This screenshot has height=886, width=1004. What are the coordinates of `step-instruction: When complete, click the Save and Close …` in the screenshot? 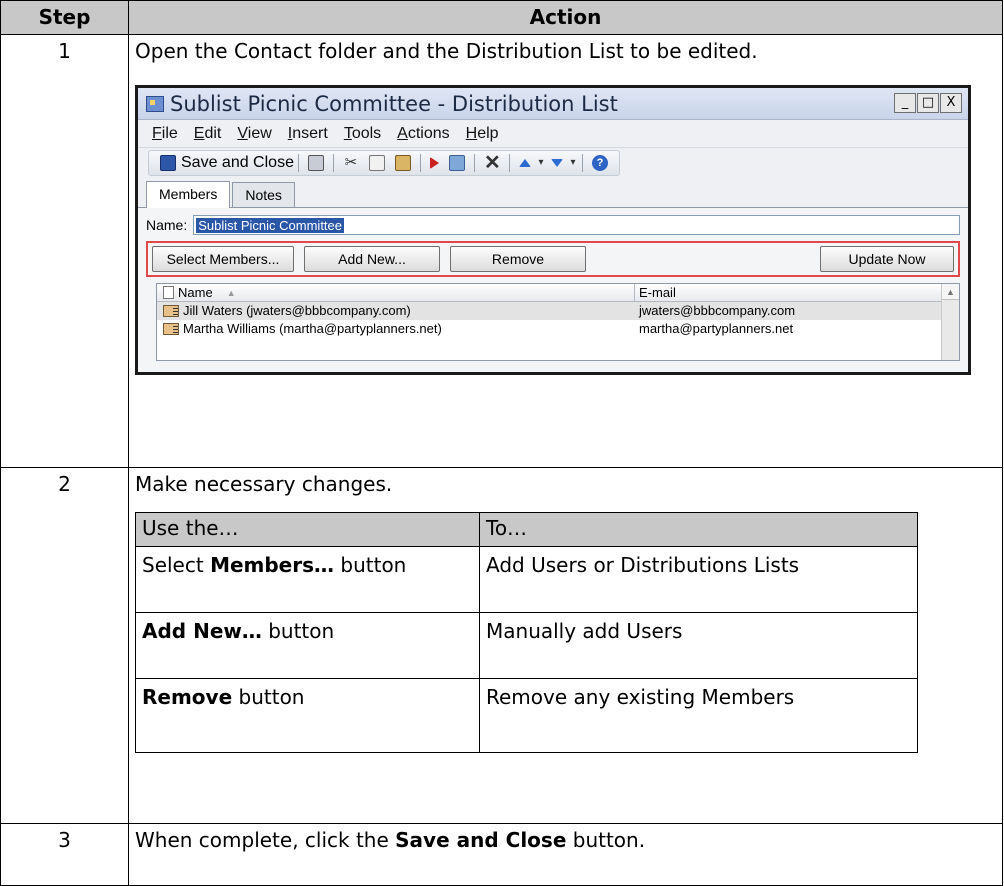 It's located at (568, 840).